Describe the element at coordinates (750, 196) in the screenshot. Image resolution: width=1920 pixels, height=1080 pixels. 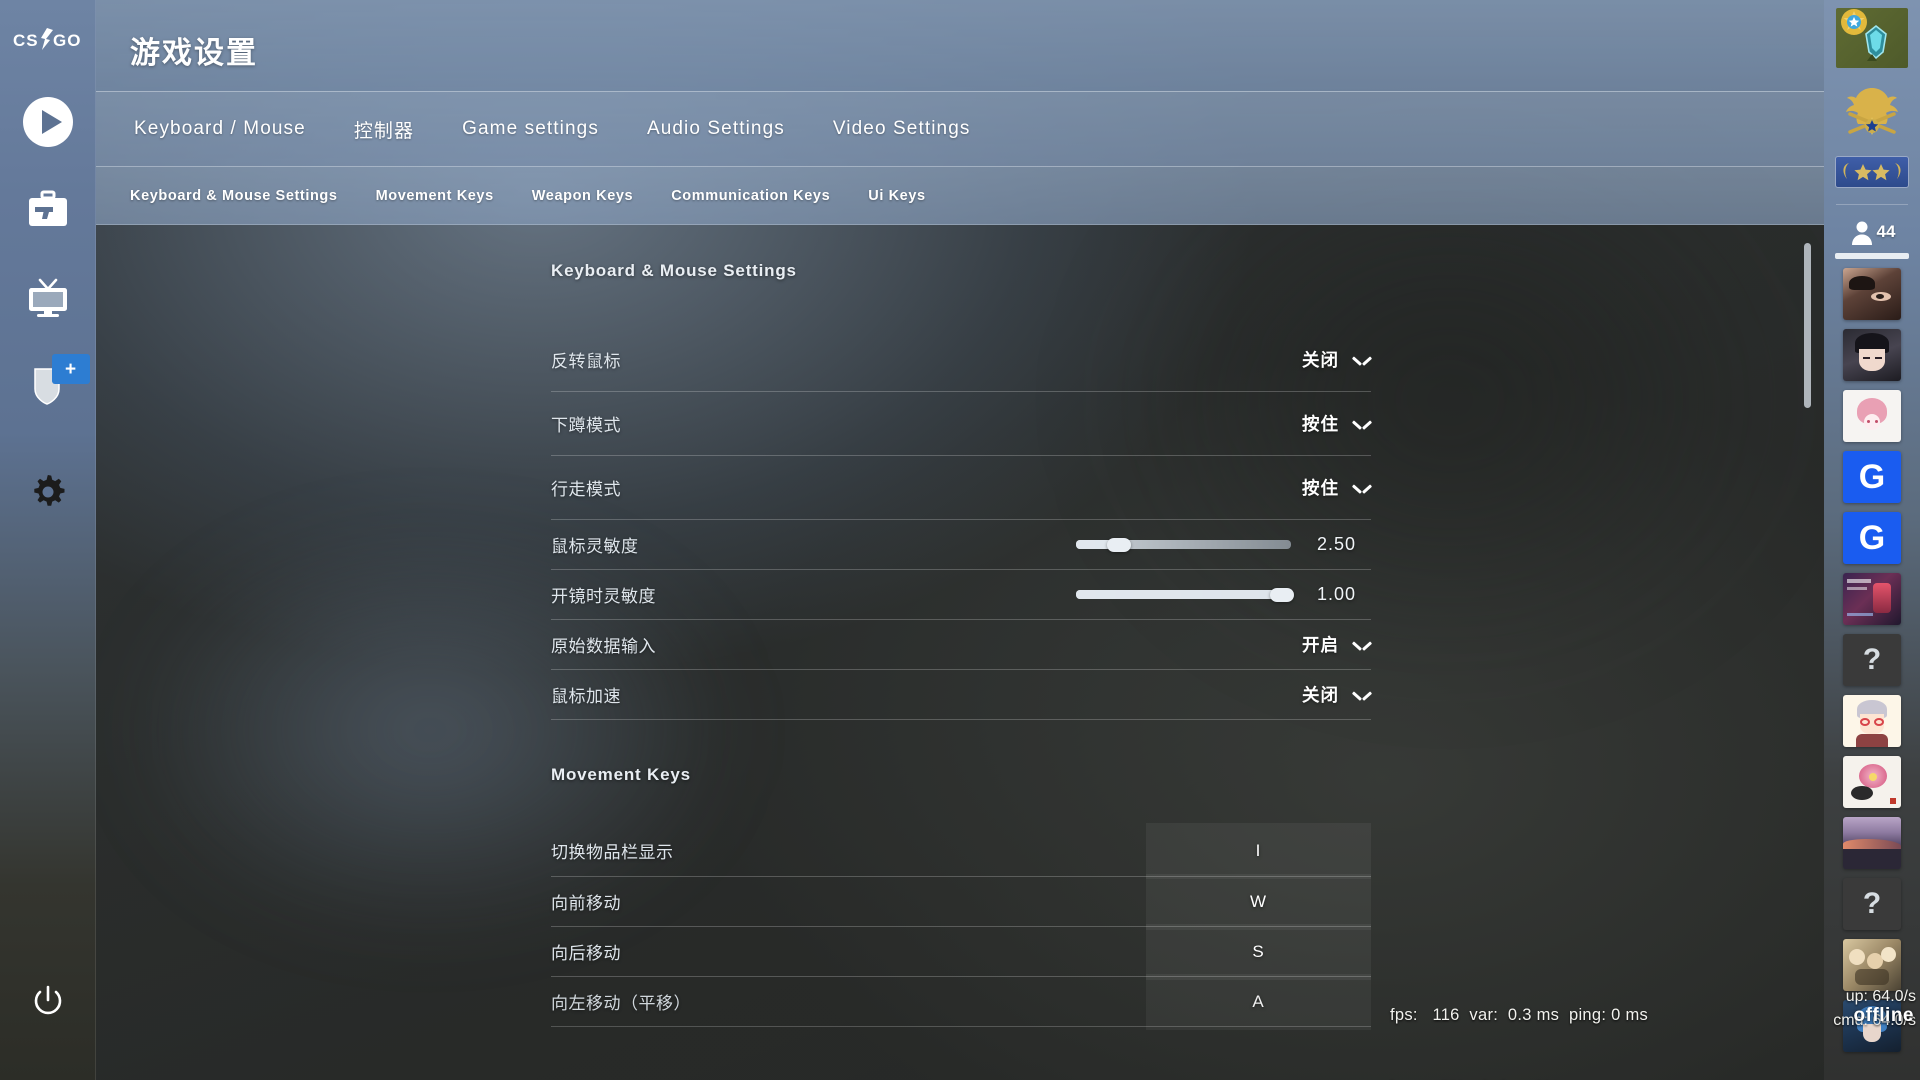
I see `subtab-communication-keys: Communication Keys` at that location.